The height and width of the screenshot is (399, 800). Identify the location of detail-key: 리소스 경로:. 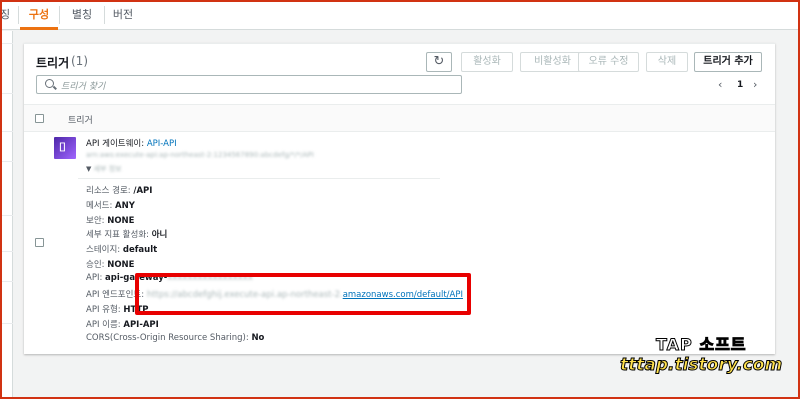
(108, 191).